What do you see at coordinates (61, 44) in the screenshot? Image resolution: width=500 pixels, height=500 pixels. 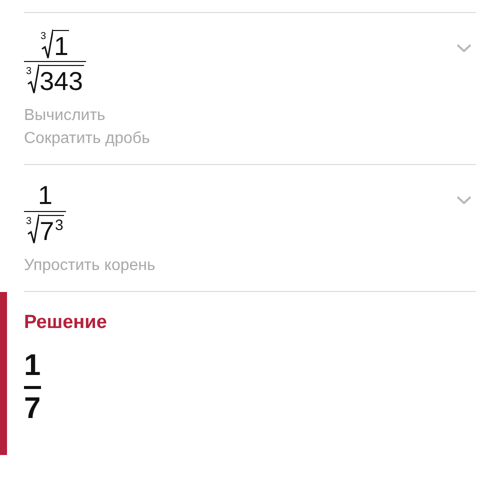 I see `radicand: 1` at bounding box center [61, 44].